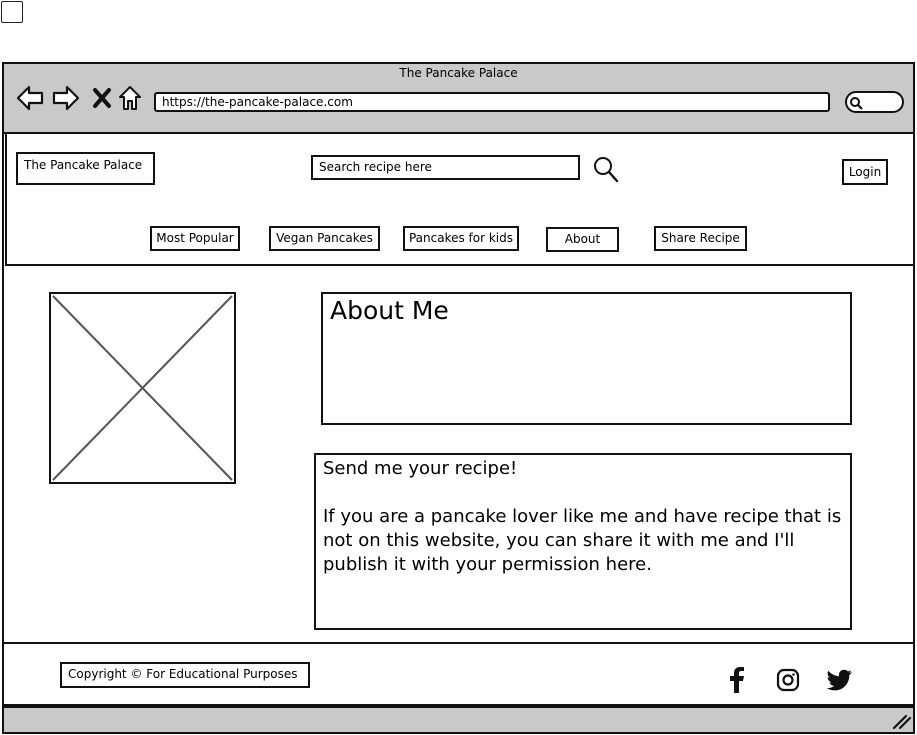  Describe the element at coordinates (30, 98) in the screenshot. I see `back-arrow-icon` at that location.